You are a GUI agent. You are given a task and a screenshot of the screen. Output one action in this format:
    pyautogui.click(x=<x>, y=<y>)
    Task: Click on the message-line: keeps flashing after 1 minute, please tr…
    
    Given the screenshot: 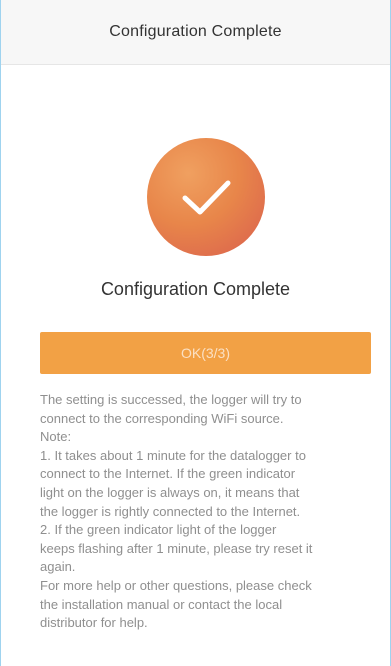 What is the action you would take?
    pyautogui.click(x=176, y=548)
    